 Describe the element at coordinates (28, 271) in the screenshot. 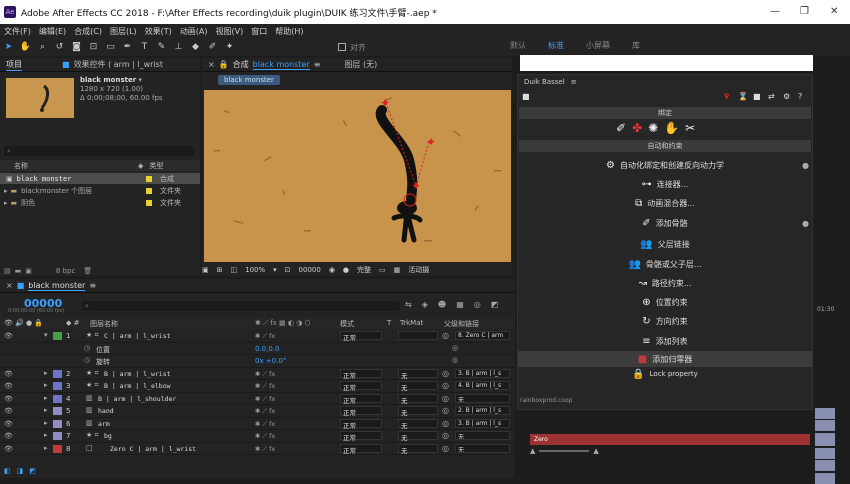

I see `new-comp-icon: ▣` at that location.